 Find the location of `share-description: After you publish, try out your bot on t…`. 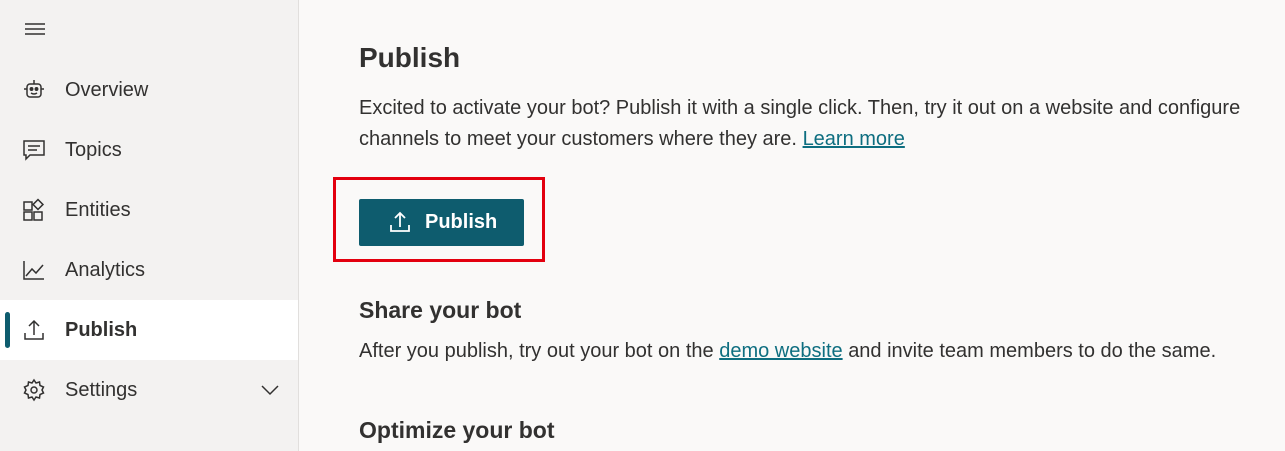

share-description: After you publish, try out your bot on t… is located at coordinates (787, 351).